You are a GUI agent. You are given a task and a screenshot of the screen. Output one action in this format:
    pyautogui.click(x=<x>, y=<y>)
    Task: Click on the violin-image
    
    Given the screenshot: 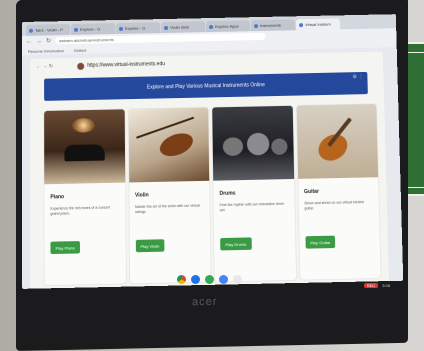 What is the action you would take?
    pyautogui.click(x=169, y=145)
    